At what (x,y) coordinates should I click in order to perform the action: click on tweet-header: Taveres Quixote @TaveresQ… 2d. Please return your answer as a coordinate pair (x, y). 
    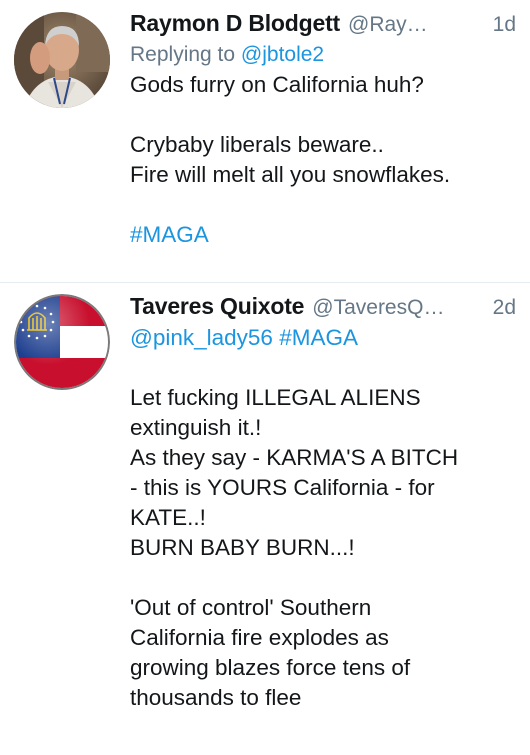
    Looking at the image, I should click on (325, 306).